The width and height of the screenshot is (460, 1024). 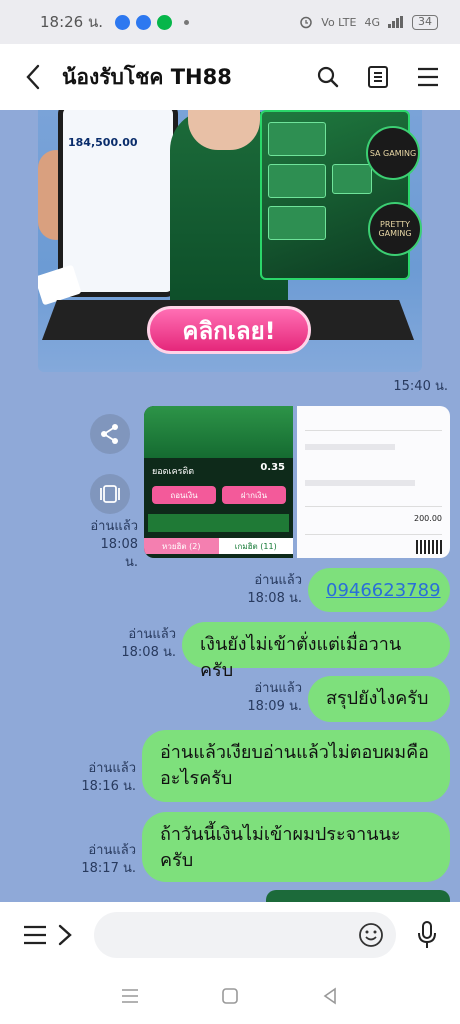 What do you see at coordinates (280, 847) in the screenshot?
I see `message-text: ถ้าวันนี้เงินไม่เข้าผมประจานนะครับ` at bounding box center [280, 847].